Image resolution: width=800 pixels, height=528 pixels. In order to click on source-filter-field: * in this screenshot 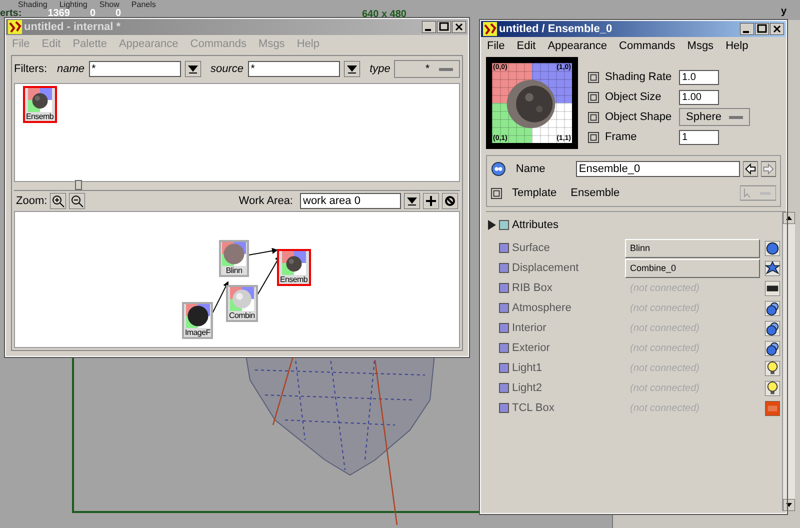, I will do `click(294, 69)`.